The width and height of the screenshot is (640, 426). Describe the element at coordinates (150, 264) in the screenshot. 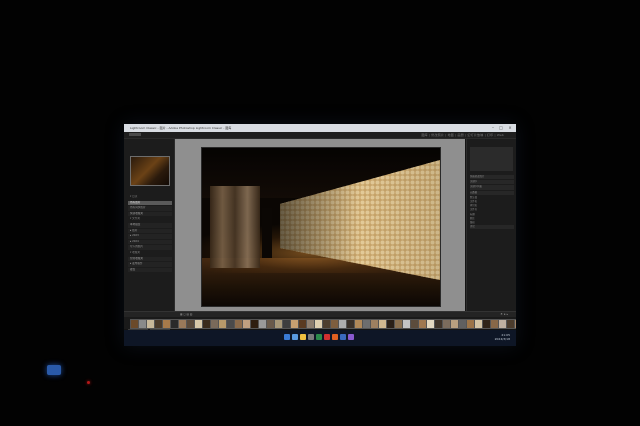

I see `left-panel-row: ▸ 发布服务` at that location.